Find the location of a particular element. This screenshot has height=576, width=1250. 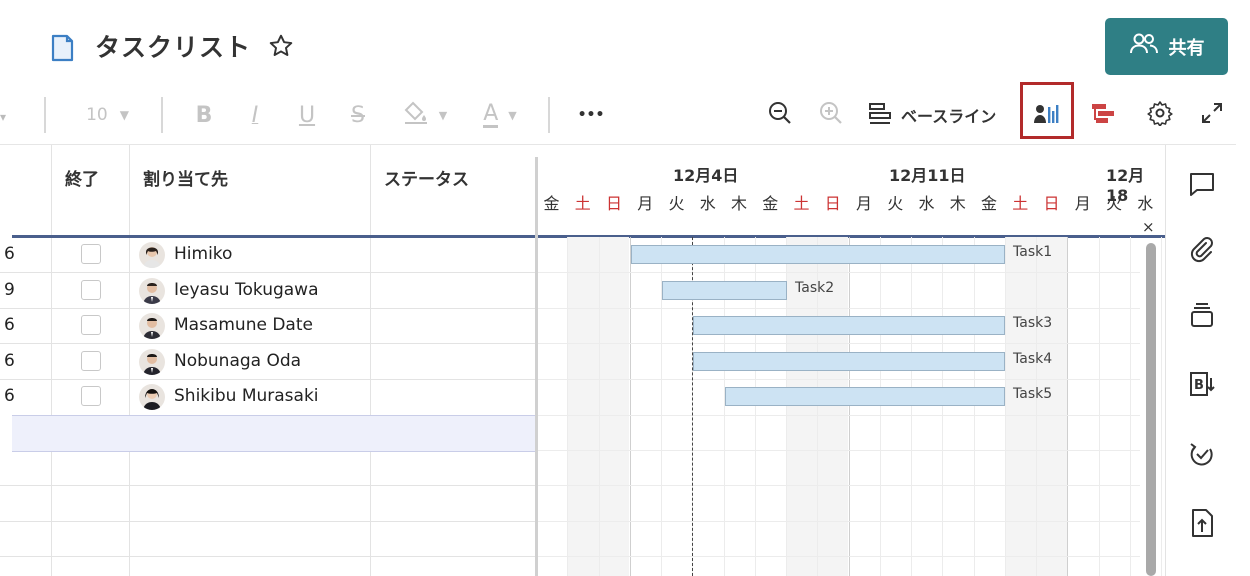

bold-button: B is located at coordinates (204, 115).